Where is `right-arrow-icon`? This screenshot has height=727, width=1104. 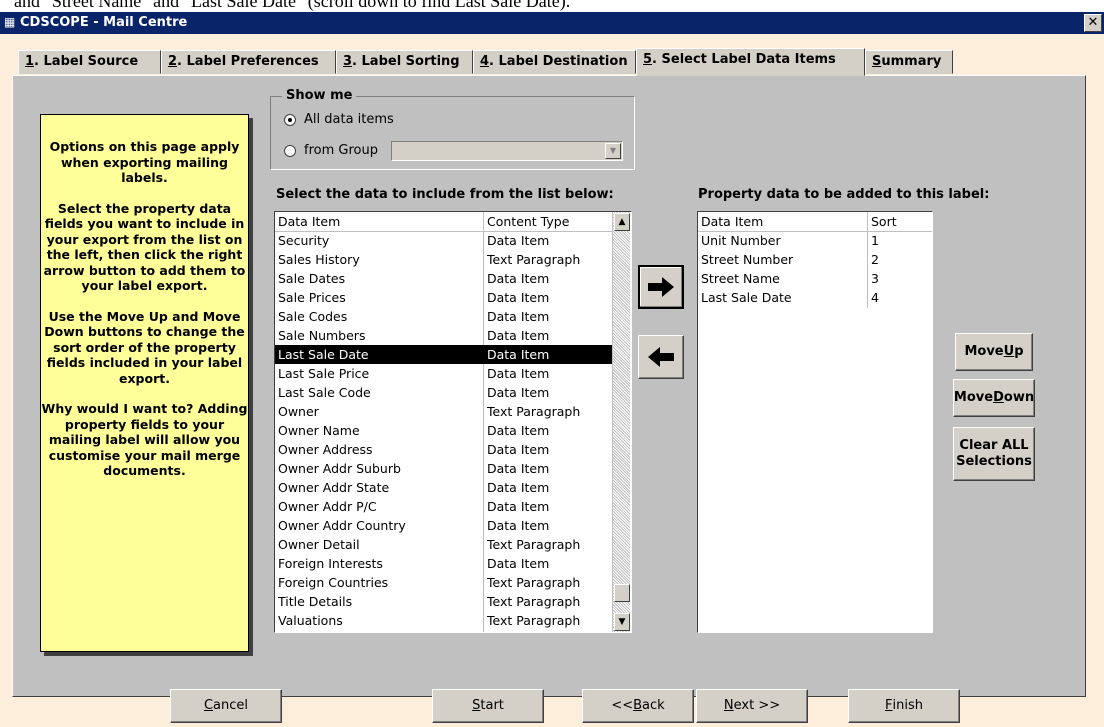 right-arrow-icon is located at coordinates (661, 287).